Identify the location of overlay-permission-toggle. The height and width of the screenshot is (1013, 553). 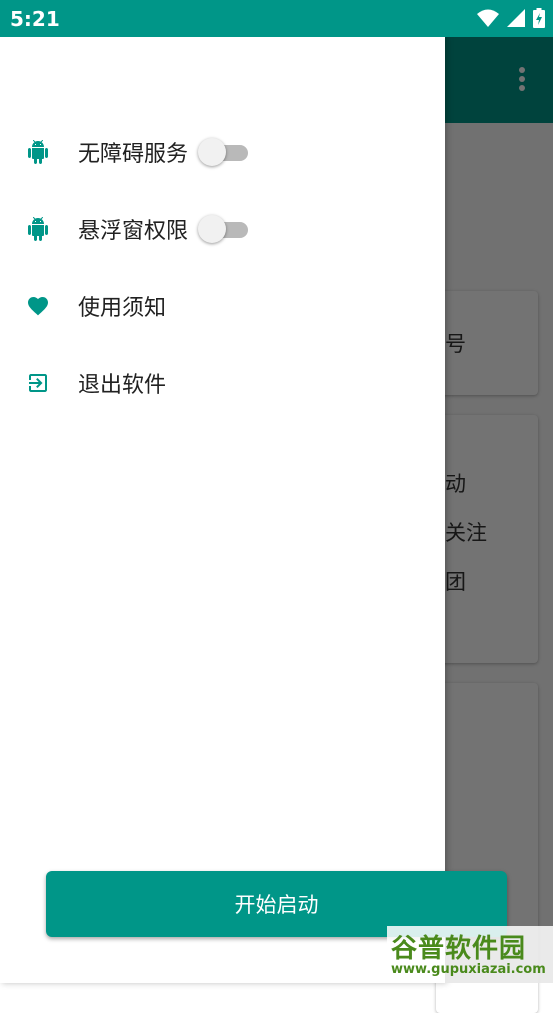
(224, 229).